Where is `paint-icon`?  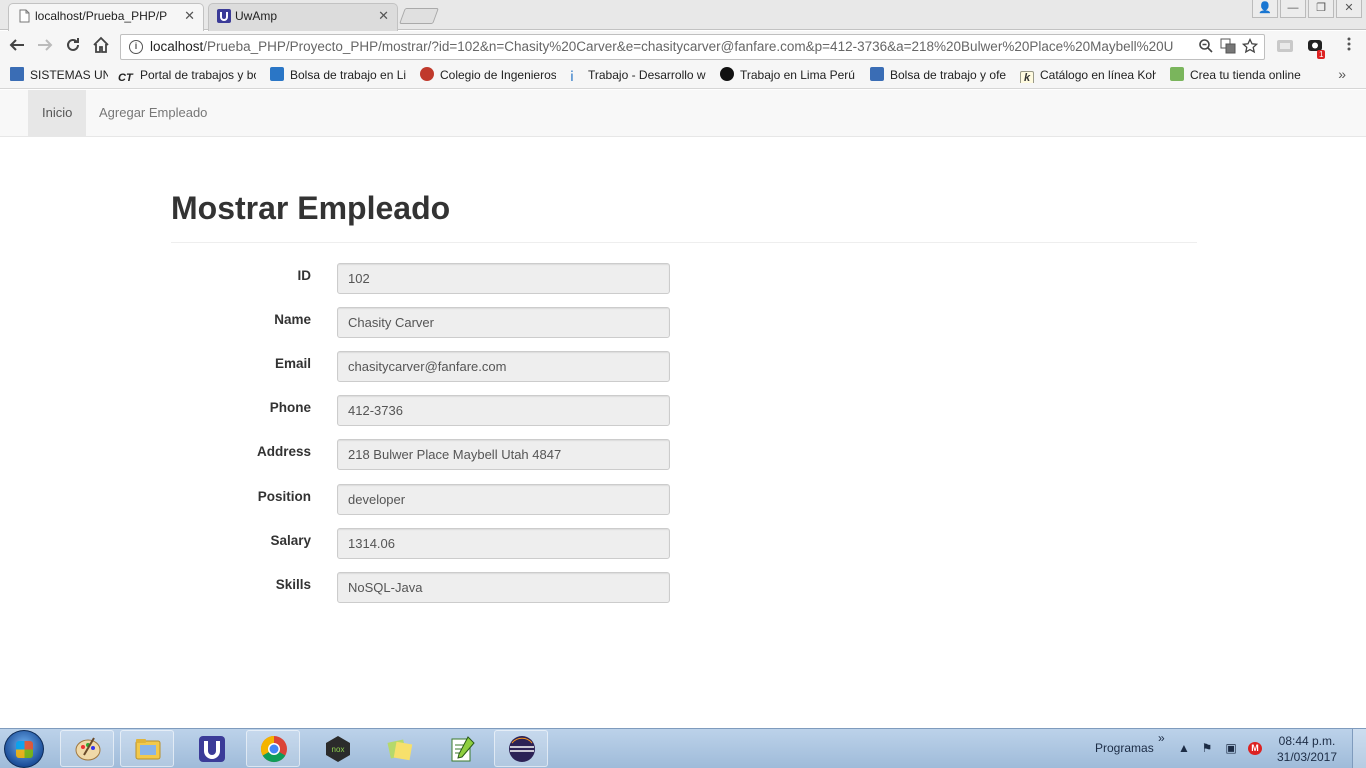
paint-icon is located at coordinates (88, 749).